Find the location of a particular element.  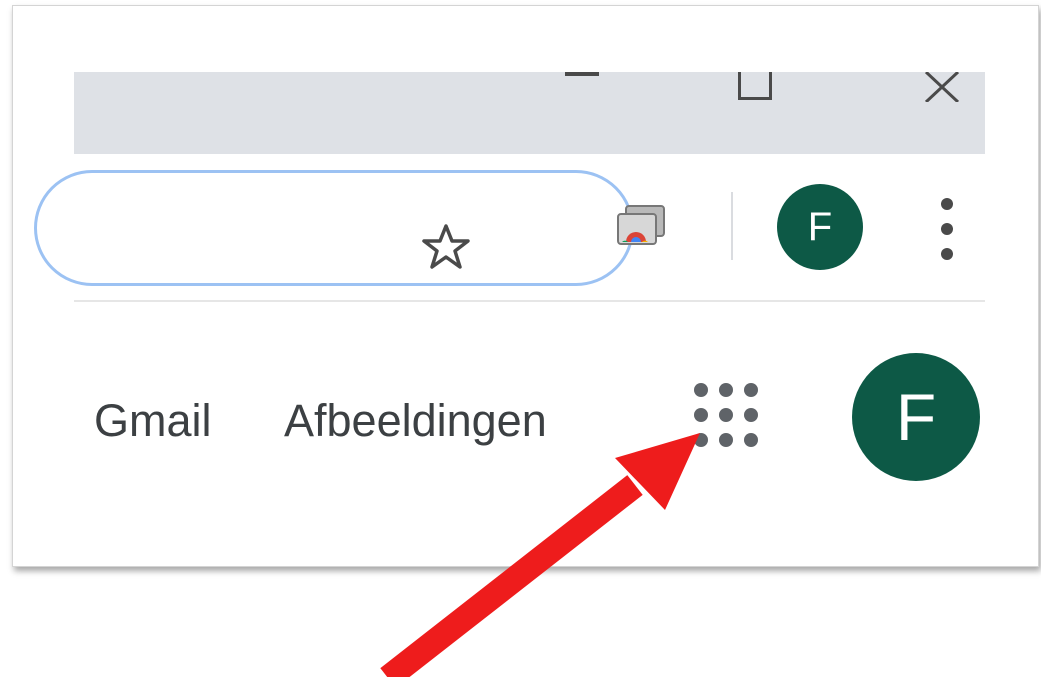

address-bar is located at coordinates (334, 228).